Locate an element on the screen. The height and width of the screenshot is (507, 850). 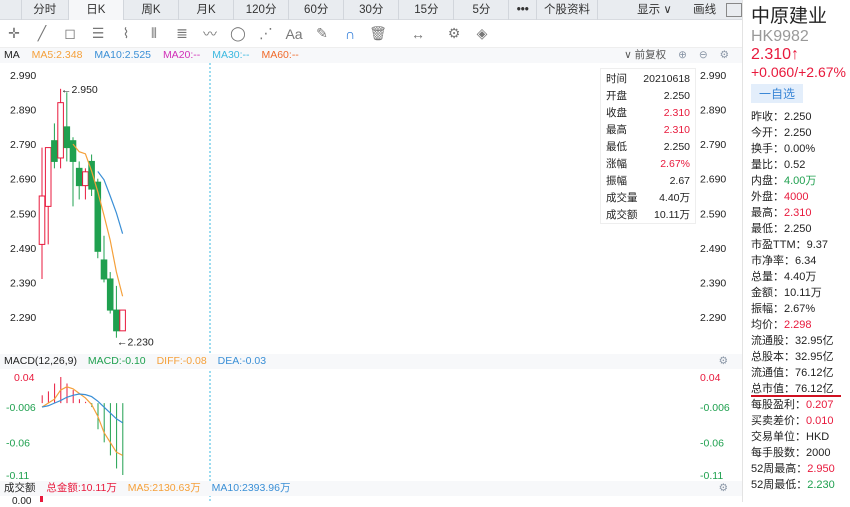
volume-bar is located at coordinates (41, 499).